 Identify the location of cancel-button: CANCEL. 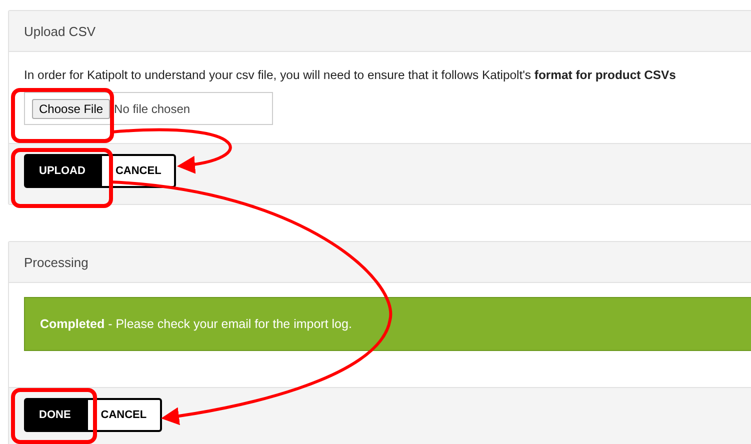
(124, 415).